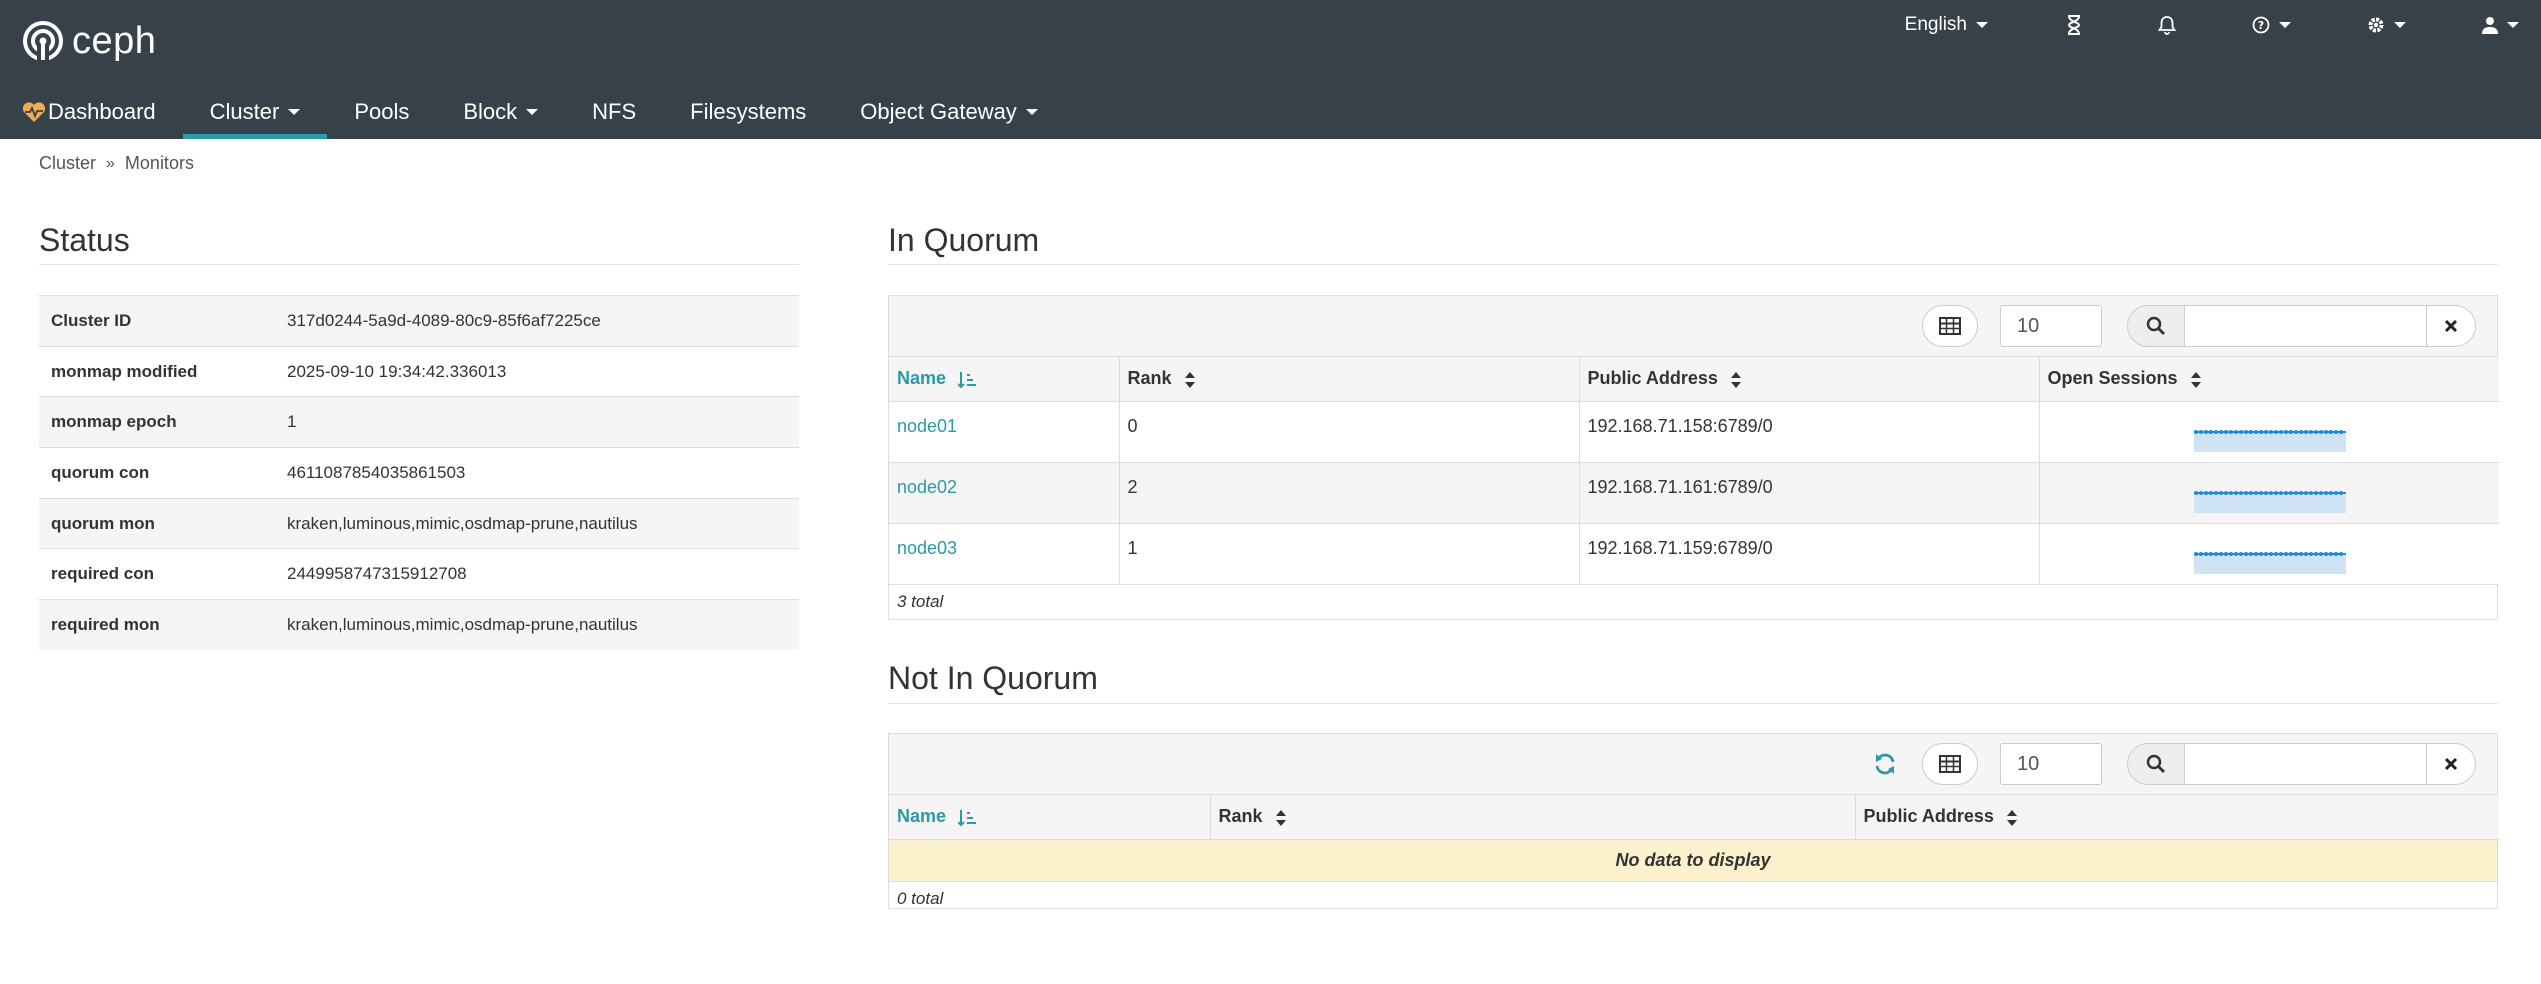  What do you see at coordinates (444, 320) in the screenshot?
I see `status-value: 317d0244-5a9d-4089-80c9-85f6af7225ce` at bounding box center [444, 320].